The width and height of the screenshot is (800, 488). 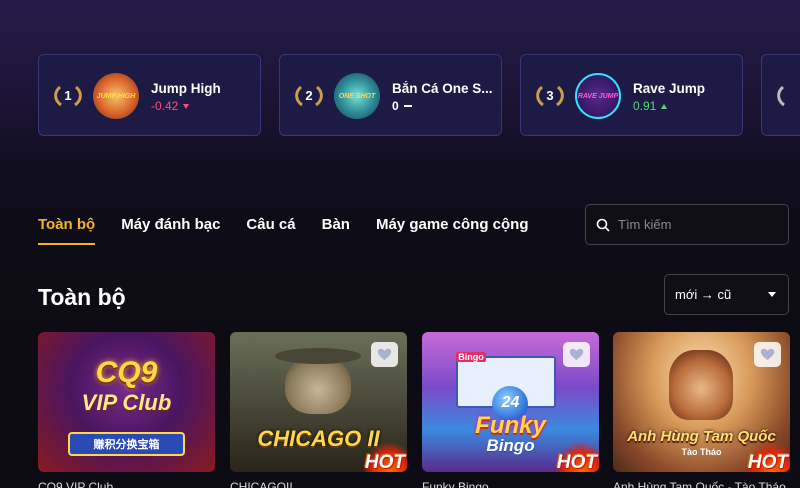 I want to click on rank-change-value: 0.91, so click(x=645, y=106).